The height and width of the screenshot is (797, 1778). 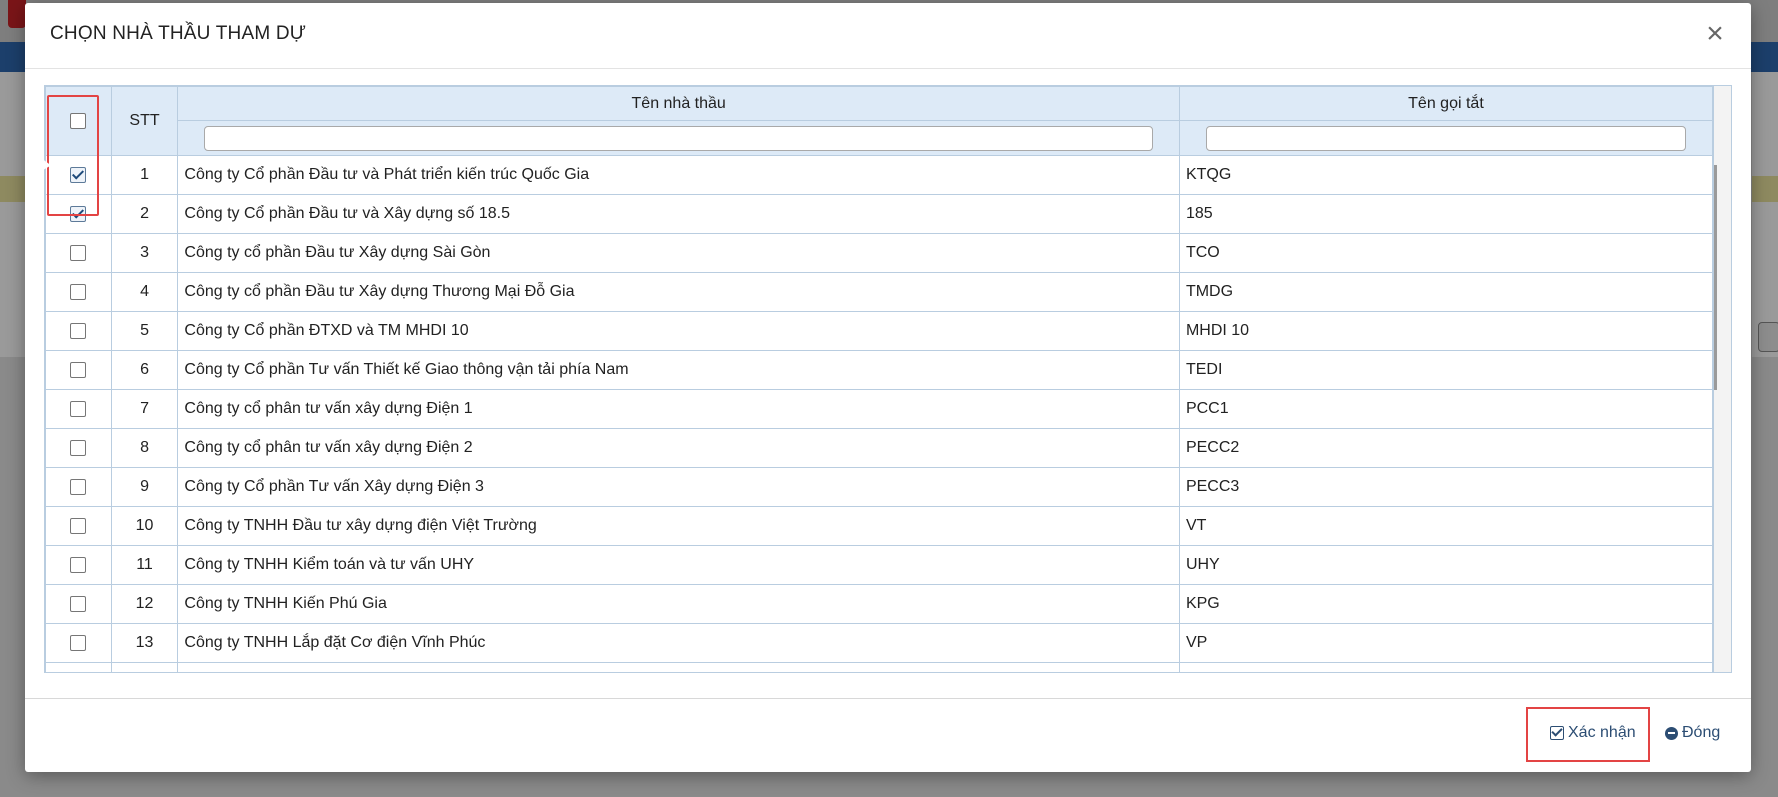 I want to click on row-stt: 9, so click(x=144, y=487).